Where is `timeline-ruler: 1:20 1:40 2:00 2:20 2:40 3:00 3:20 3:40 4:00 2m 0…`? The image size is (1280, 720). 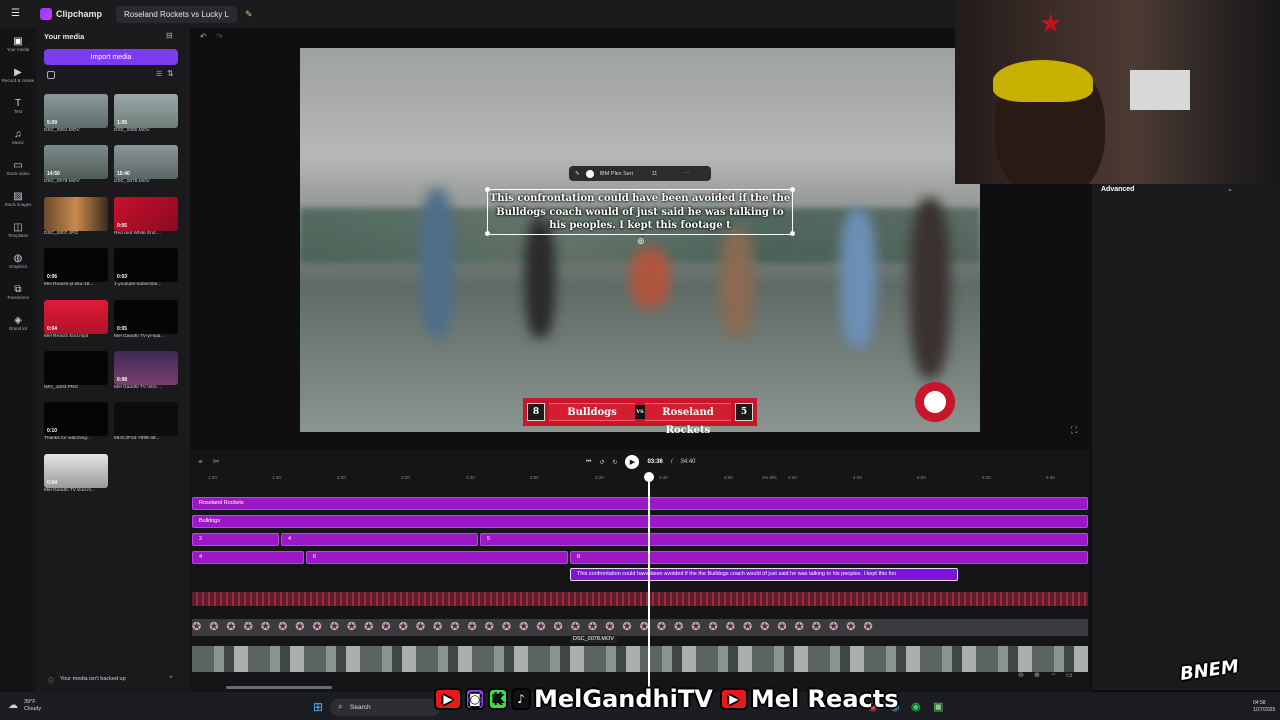
timeline-ruler: 1:20 1:40 2:00 2:20 2:40 3:00 3:20 3:40 4:00 2m 0… is located at coordinates (640, 479).